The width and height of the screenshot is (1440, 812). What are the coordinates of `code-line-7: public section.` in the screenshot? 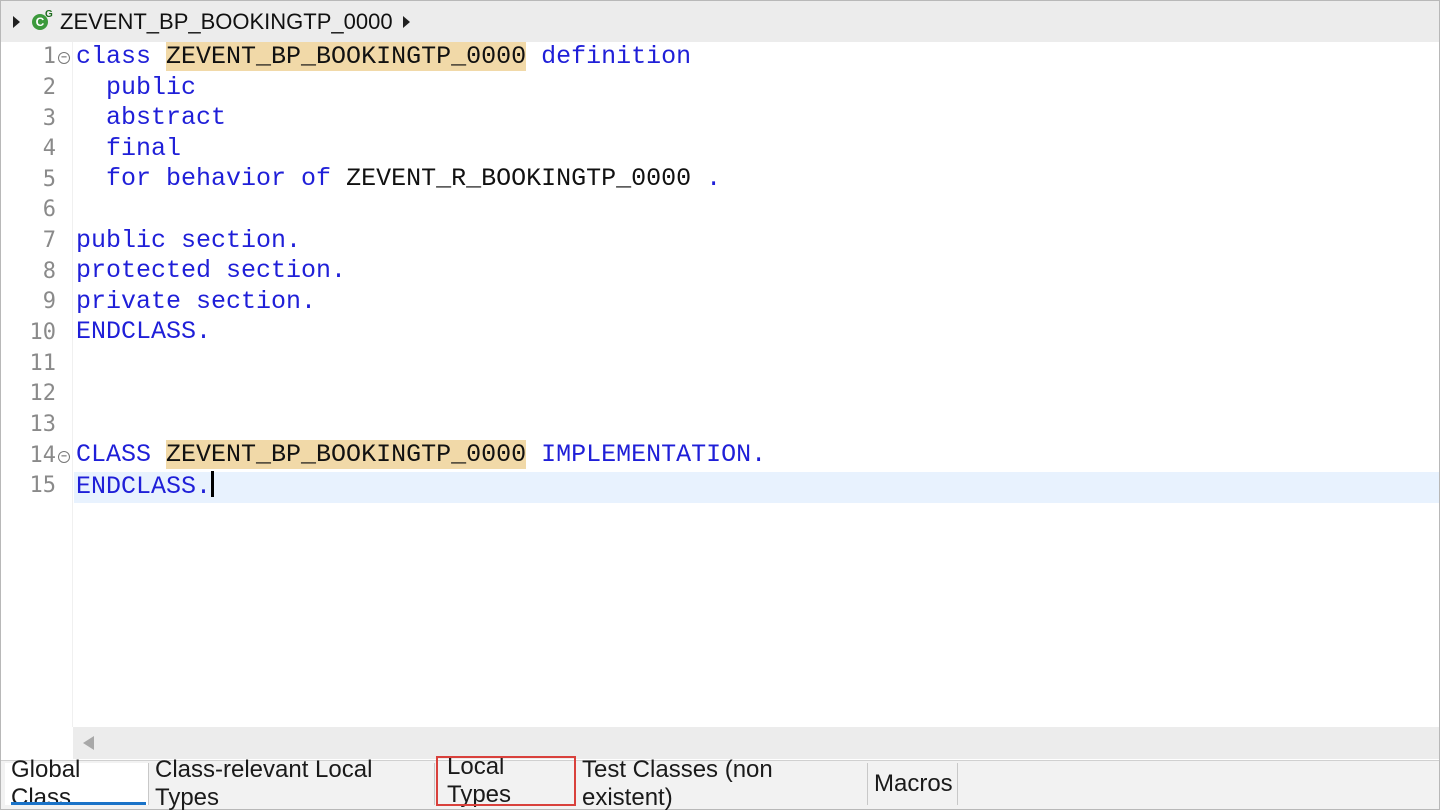 It's located at (188, 241).